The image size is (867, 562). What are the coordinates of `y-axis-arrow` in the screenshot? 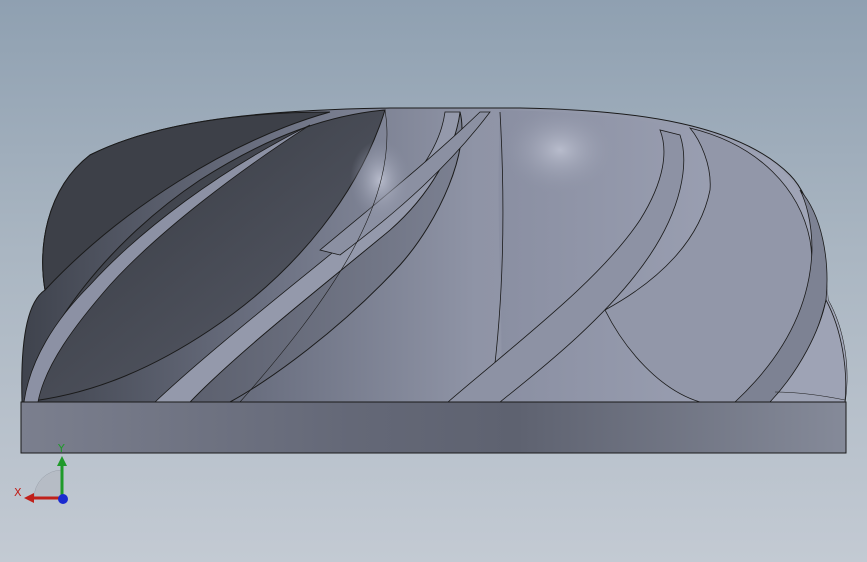 It's located at (62, 461).